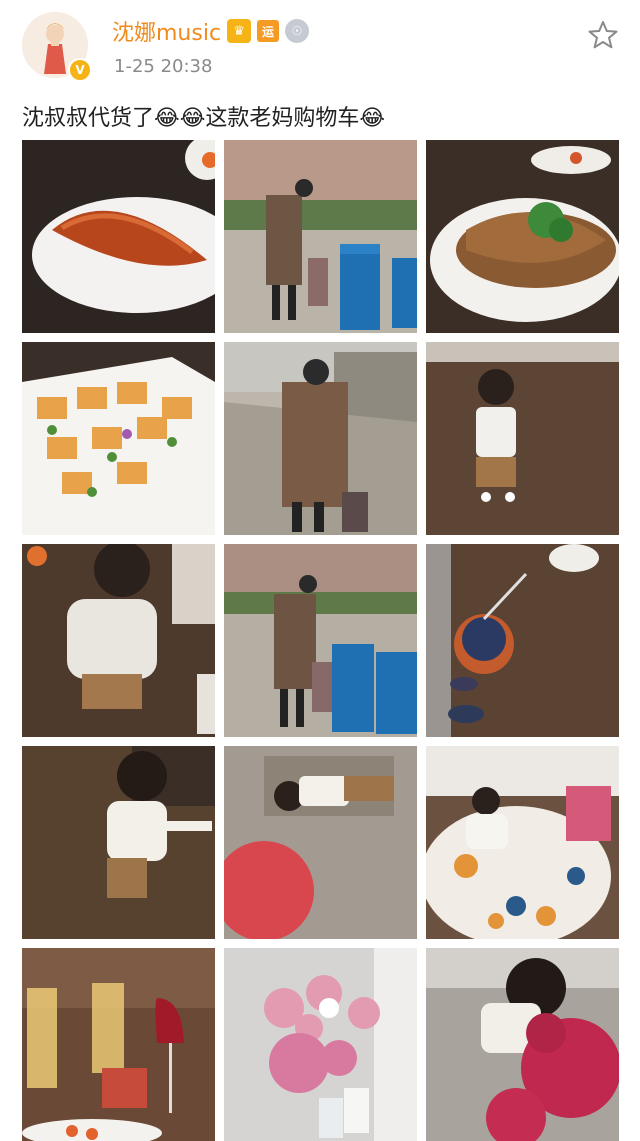 The width and height of the screenshot is (640, 1141). I want to click on photo-toddler-plush, so click(522, 1044).